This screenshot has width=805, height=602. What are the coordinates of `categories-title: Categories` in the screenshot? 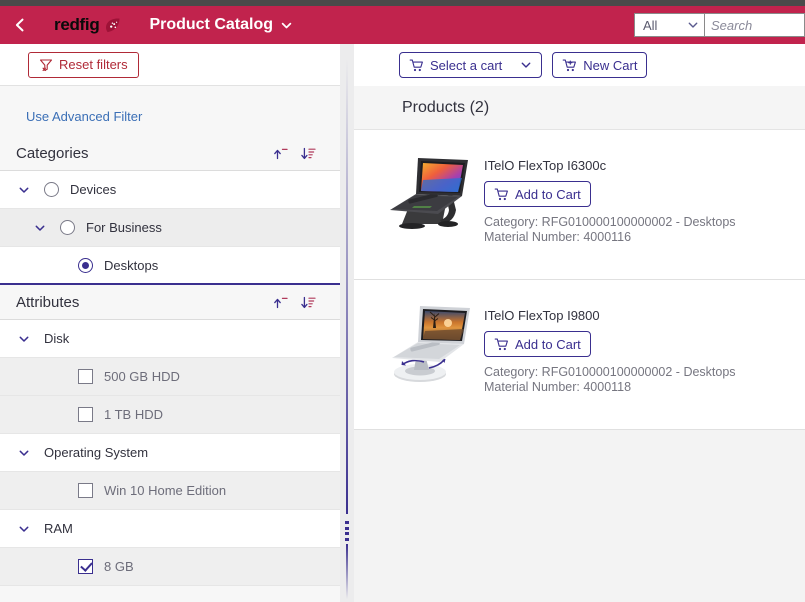 It's located at (52, 153).